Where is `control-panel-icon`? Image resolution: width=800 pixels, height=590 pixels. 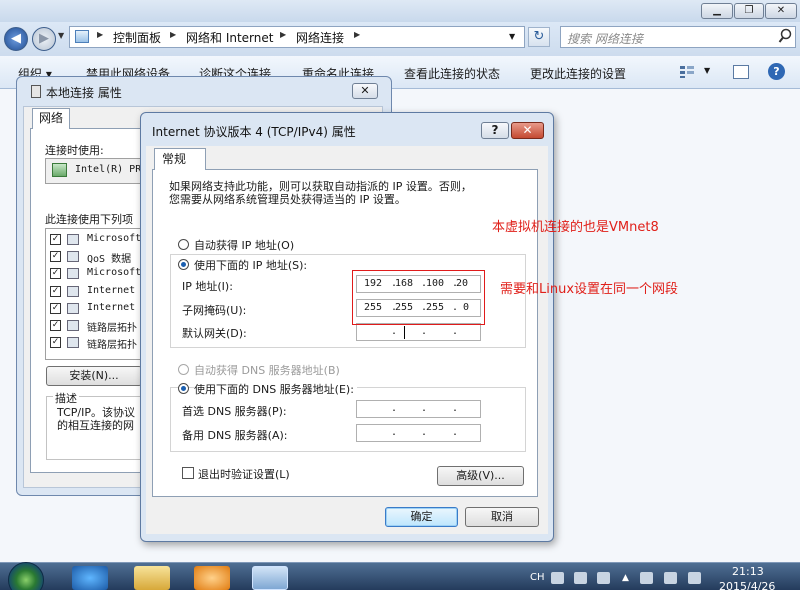
control-panel-icon is located at coordinates (82, 36).